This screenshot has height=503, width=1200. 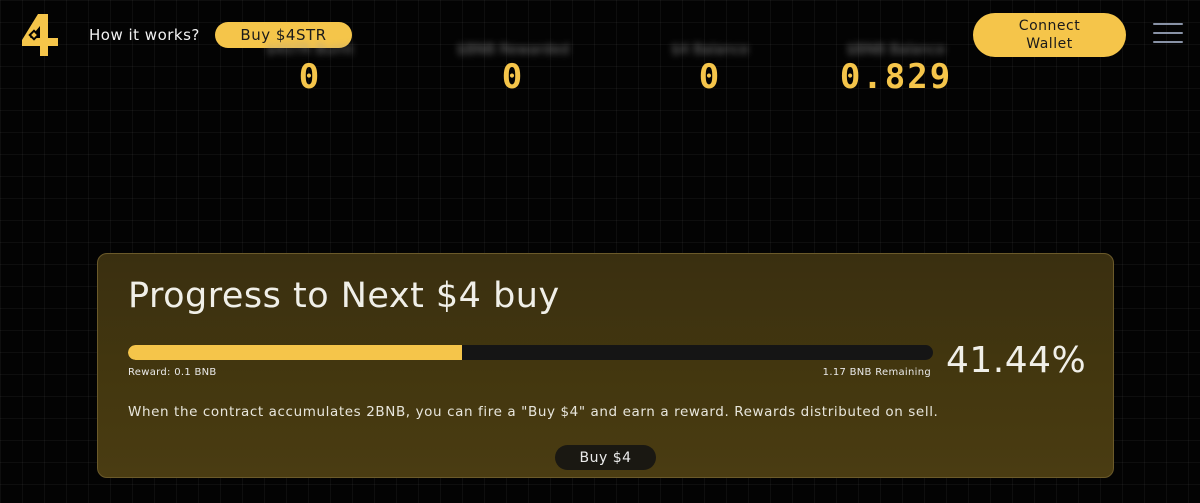 What do you see at coordinates (513, 50) in the screenshot?
I see `stat-label: $BNB Rewarded` at bounding box center [513, 50].